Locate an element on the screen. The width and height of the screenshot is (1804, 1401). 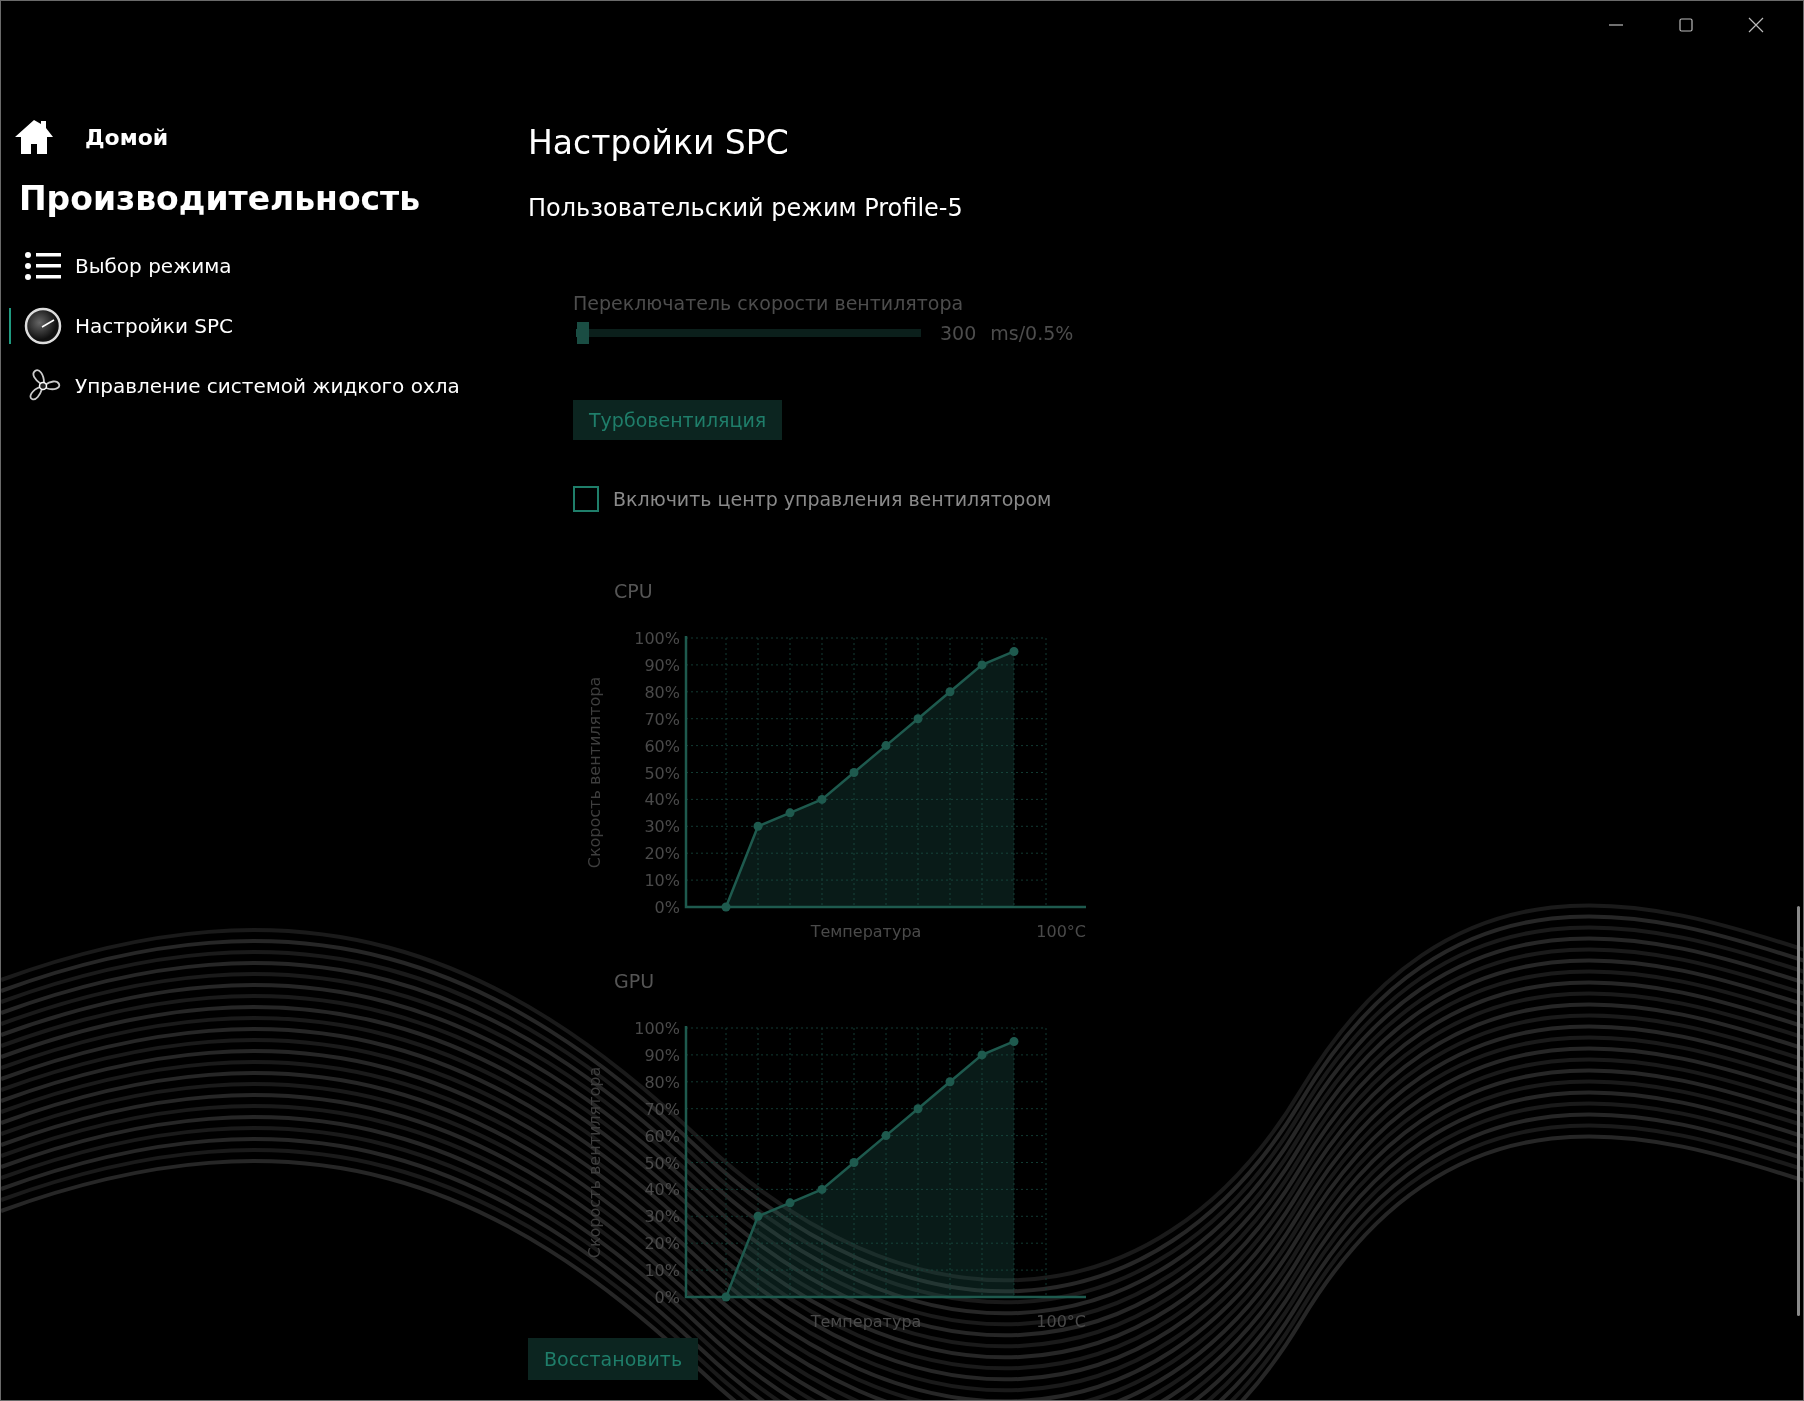
fan-speed-slider is located at coordinates (748, 333).